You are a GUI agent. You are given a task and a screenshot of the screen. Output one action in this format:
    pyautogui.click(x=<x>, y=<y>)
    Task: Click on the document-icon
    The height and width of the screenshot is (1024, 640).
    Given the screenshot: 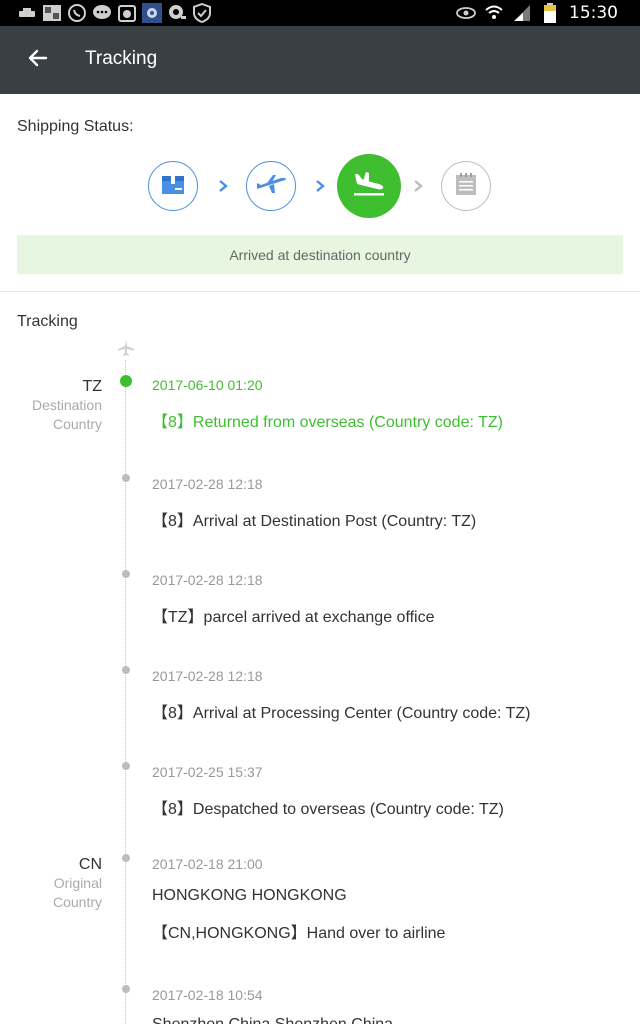 What is the action you would take?
    pyautogui.click(x=466, y=186)
    